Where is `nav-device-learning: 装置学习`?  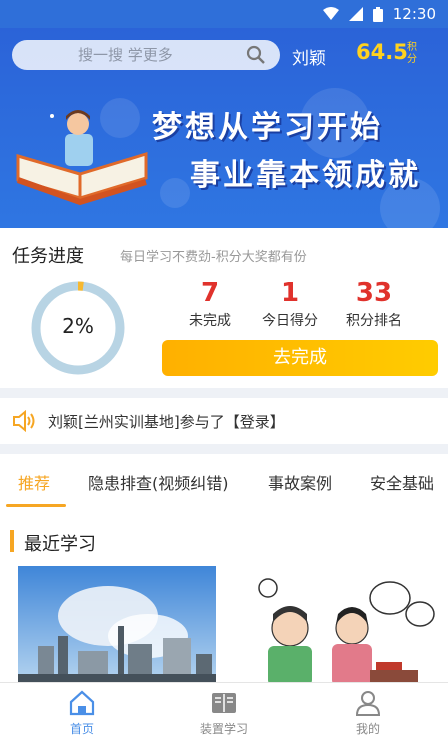
nav-device-learning: 装置学习 is located at coordinates (224, 713).